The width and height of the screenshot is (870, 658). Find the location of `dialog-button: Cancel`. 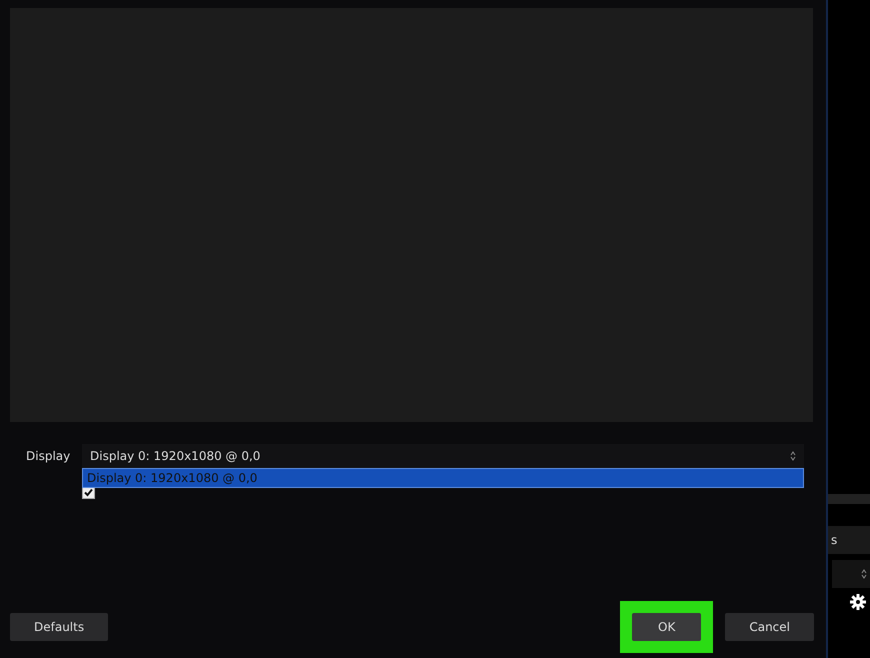

dialog-button: Cancel is located at coordinates (769, 627).